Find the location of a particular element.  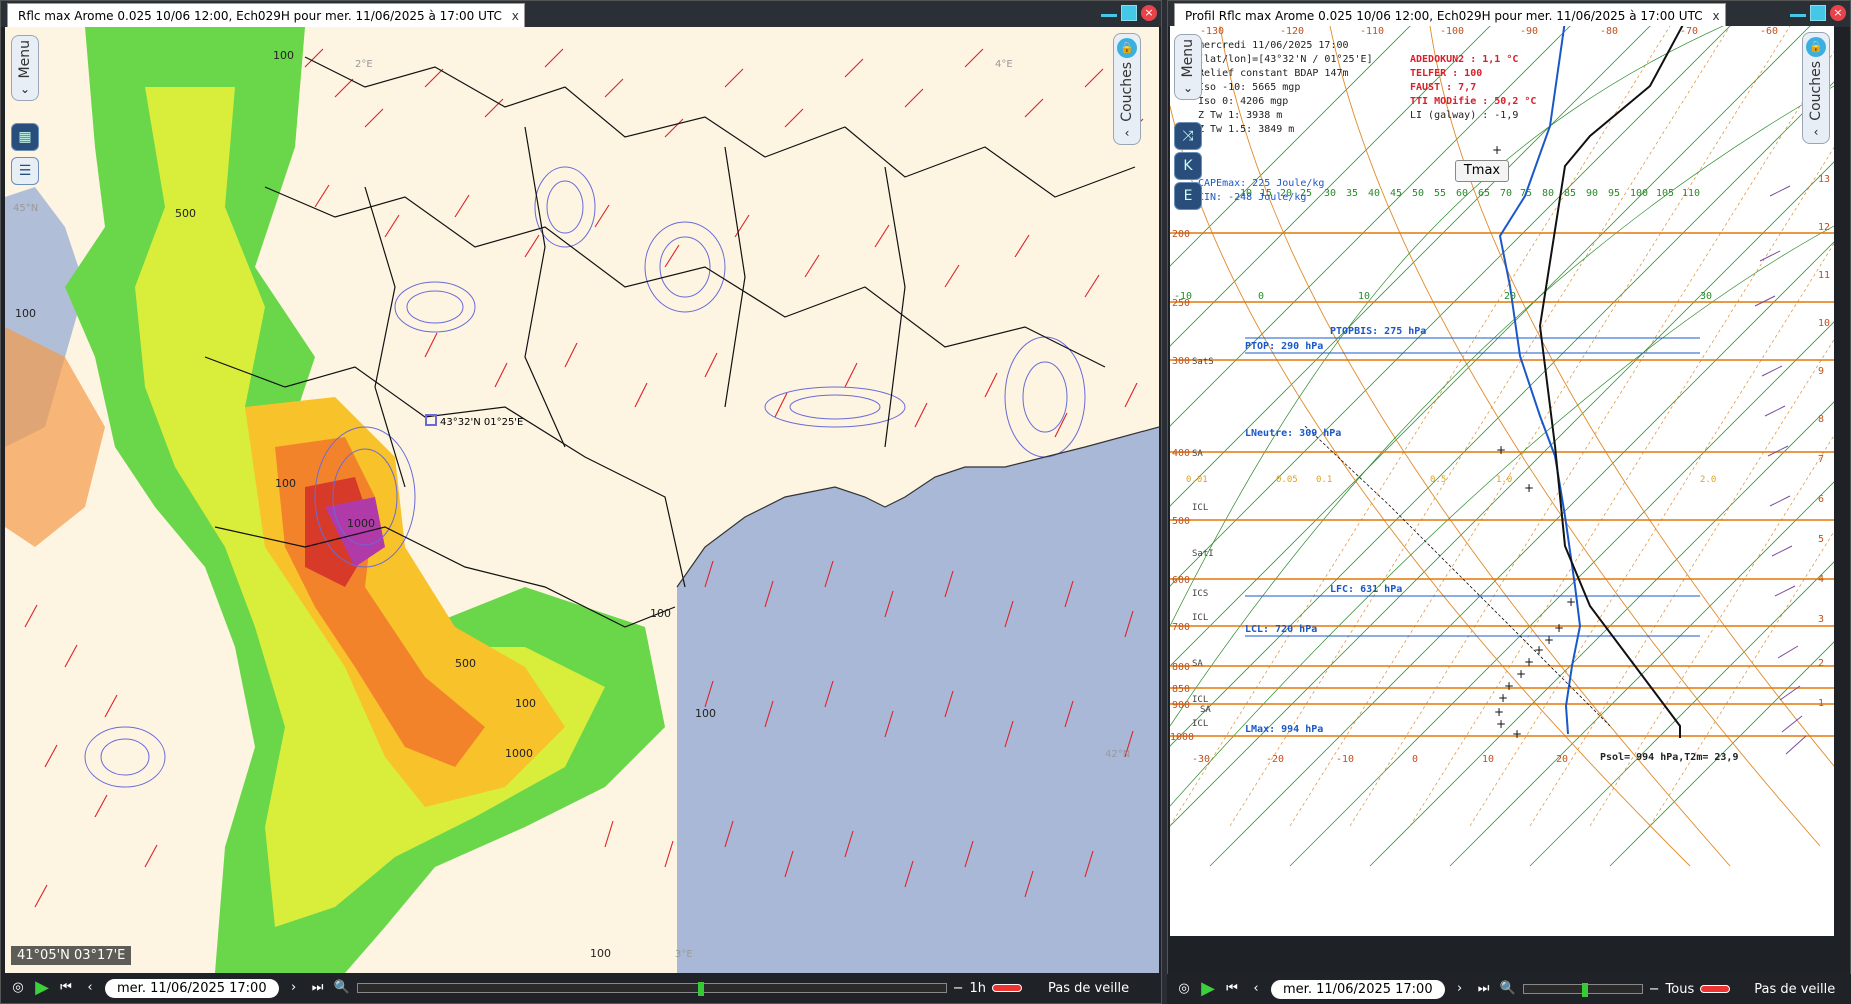

svg-text: 60 is located at coordinates (1462, 193).